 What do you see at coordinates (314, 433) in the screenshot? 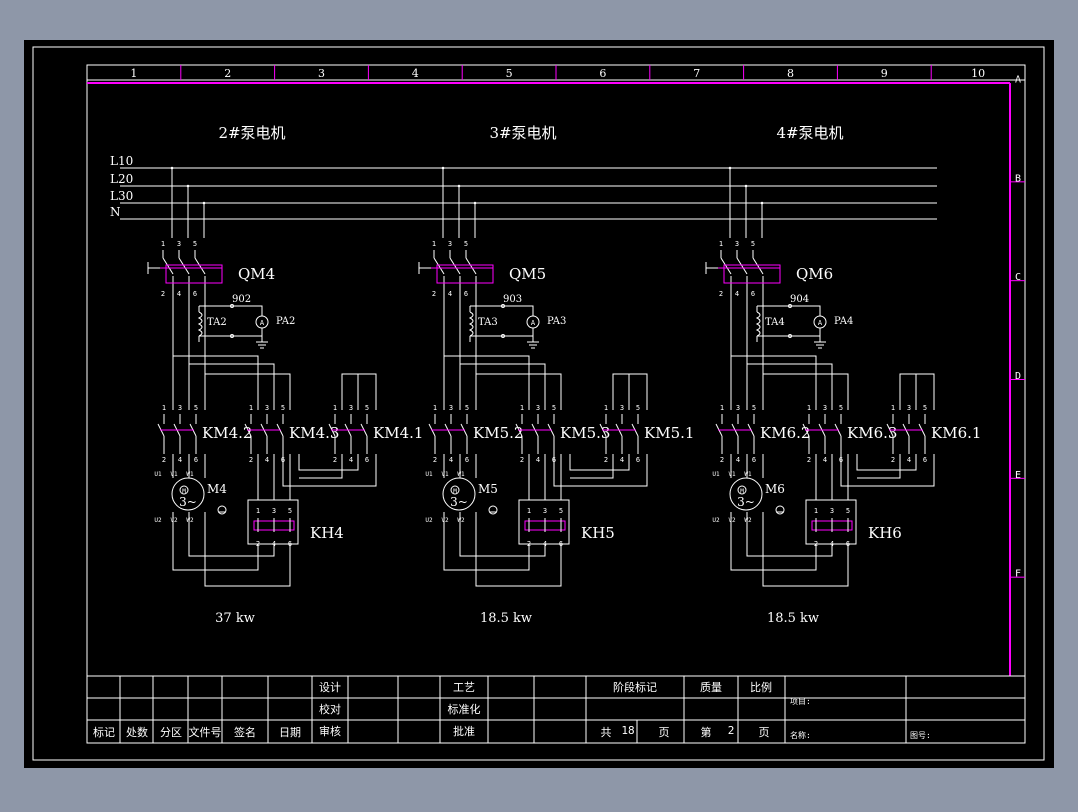
I see `contactor-label: KM4.3` at bounding box center [314, 433].